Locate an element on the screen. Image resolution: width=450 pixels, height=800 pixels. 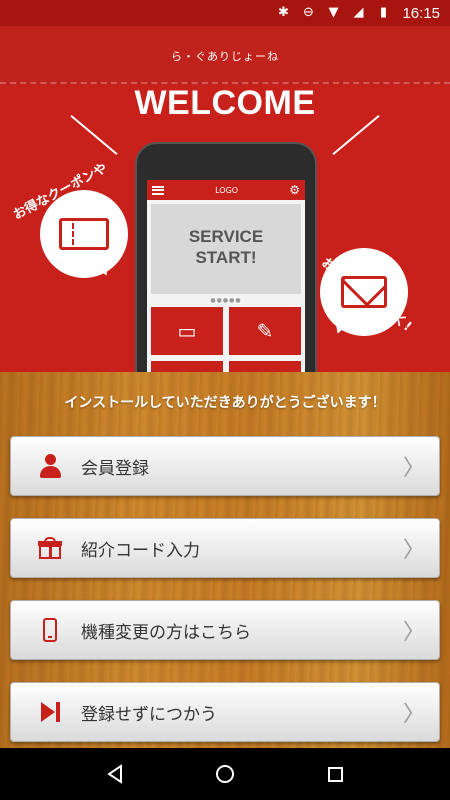
person-icon is located at coordinates (50, 466).